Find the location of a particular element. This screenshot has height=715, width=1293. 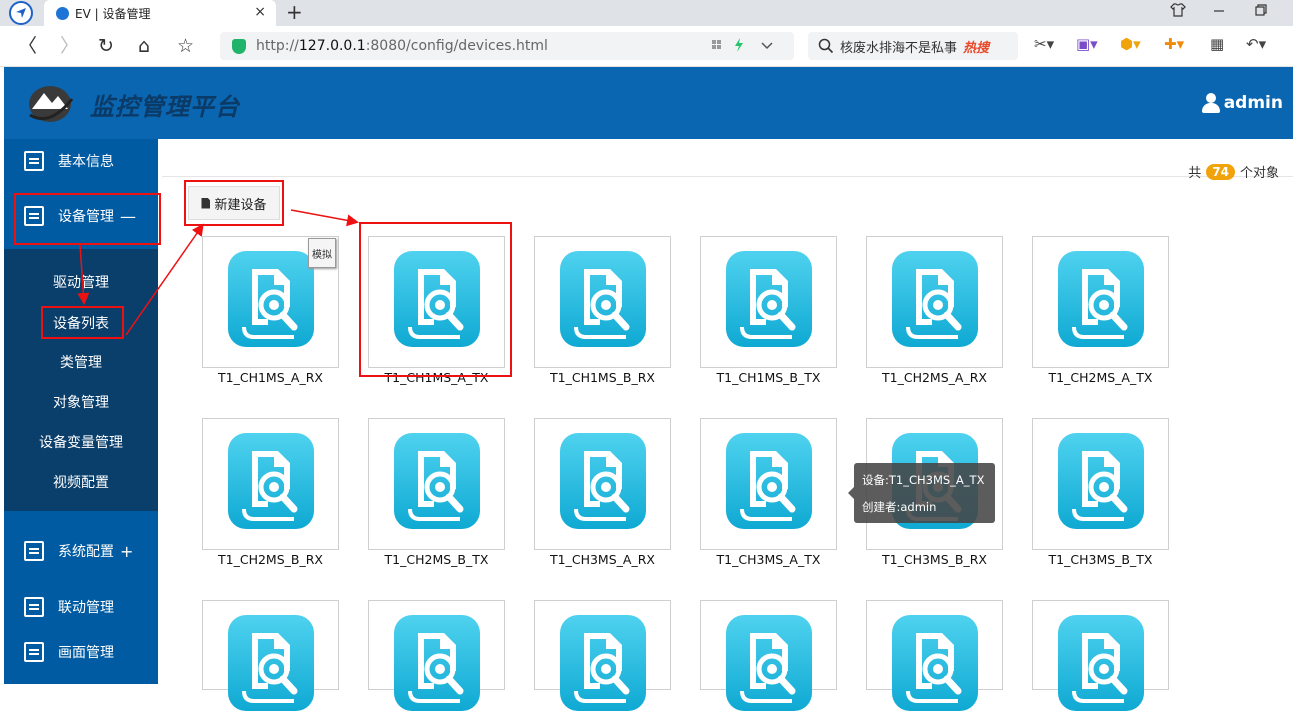

arrow-to-new-device is located at coordinates (164, 279).